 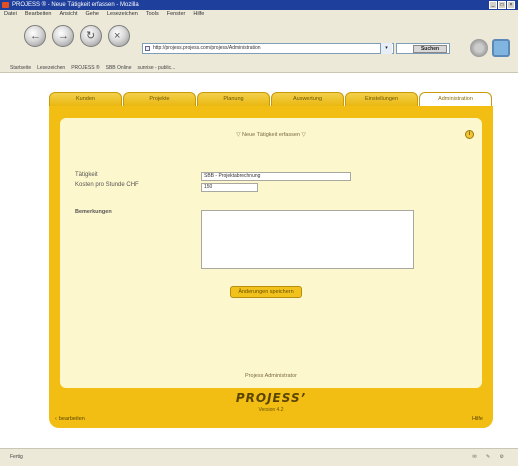 I want to click on menu-go: Gehe, so click(x=92, y=14).